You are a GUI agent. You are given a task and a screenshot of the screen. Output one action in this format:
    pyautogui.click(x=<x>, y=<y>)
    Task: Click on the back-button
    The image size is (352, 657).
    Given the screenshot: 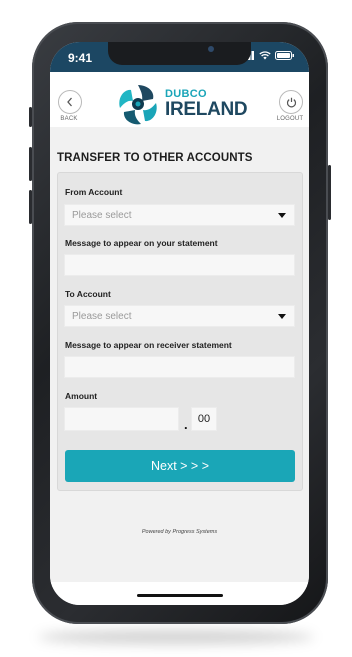 What is the action you would take?
    pyautogui.click(x=70, y=102)
    